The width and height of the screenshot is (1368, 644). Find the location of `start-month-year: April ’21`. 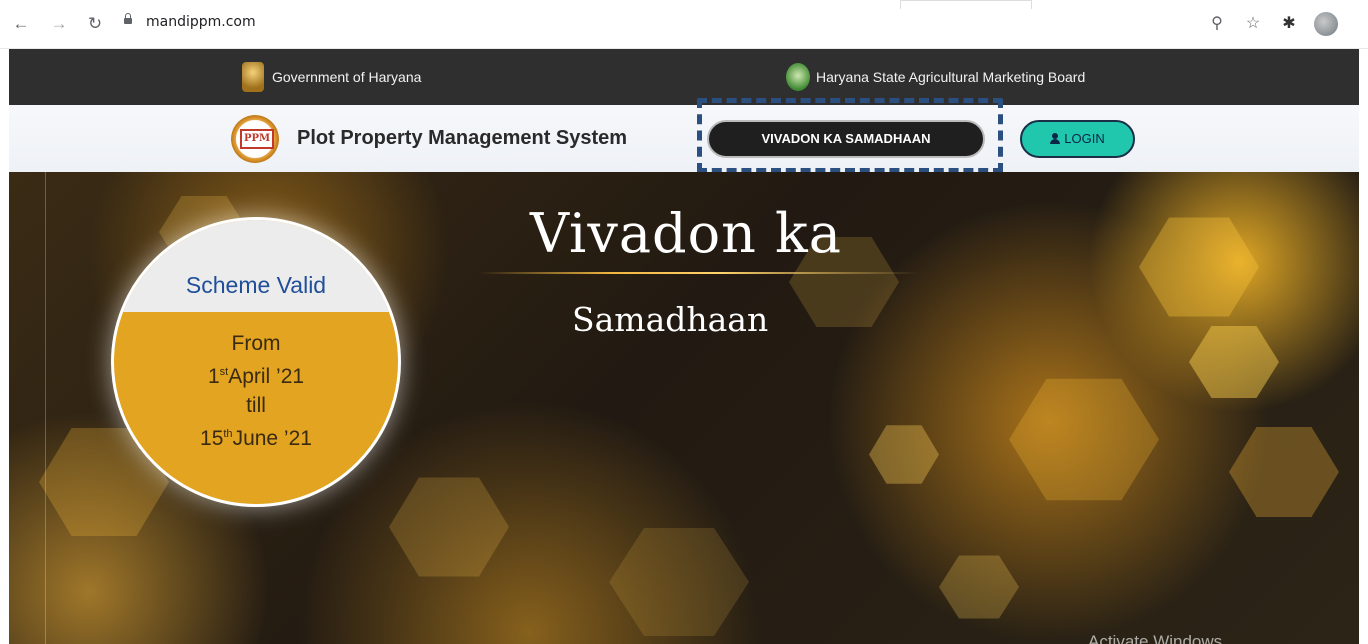

start-month-year: April ’21 is located at coordinates (266, 376).